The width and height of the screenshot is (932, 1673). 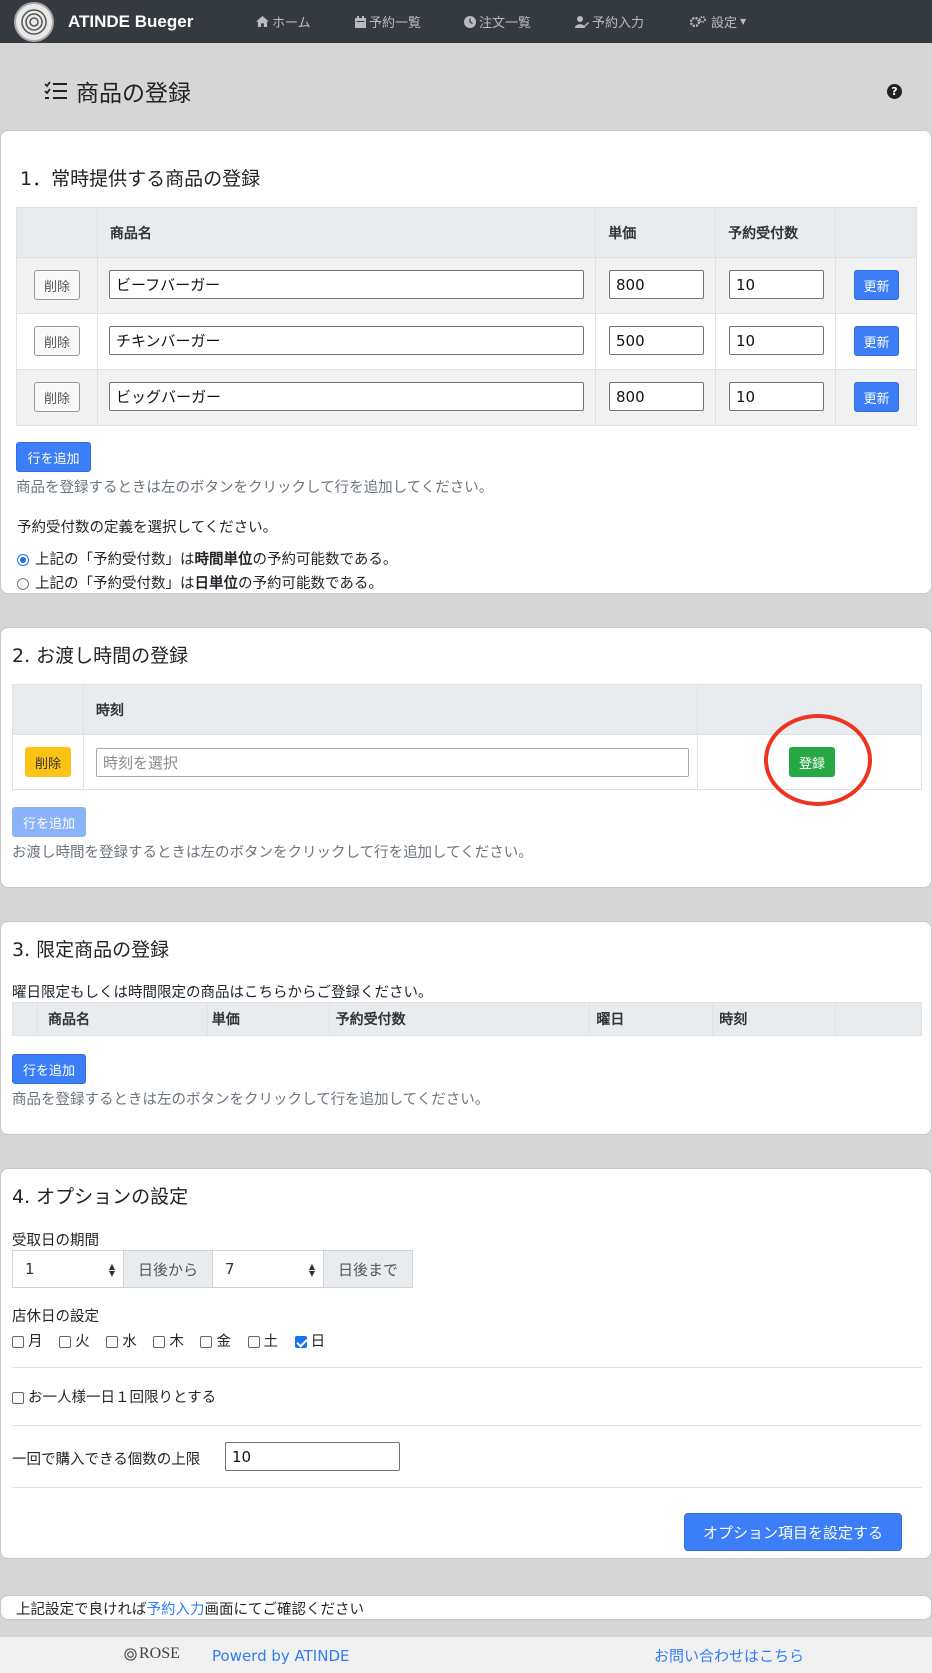 What do you see at coordinates (176, 1610) in the screenshot?
I see `reservation-input-link: 予約入力` at bounding box center [176, 1610].